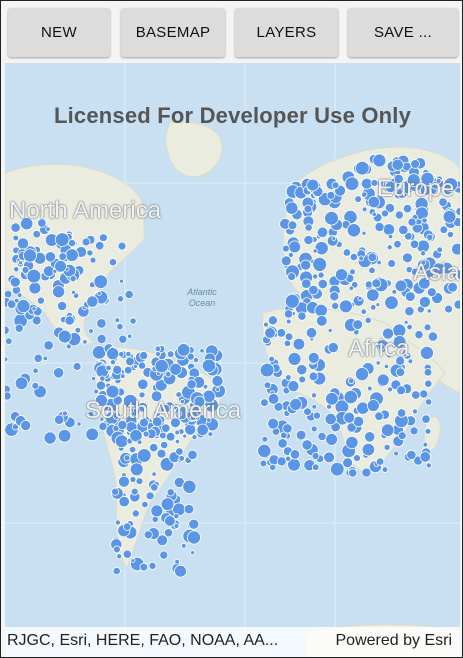 The image size is (463, 658). Describe the element at coordinates (59, 32) in the screenshot. I see `new-button: NEW` at that location.